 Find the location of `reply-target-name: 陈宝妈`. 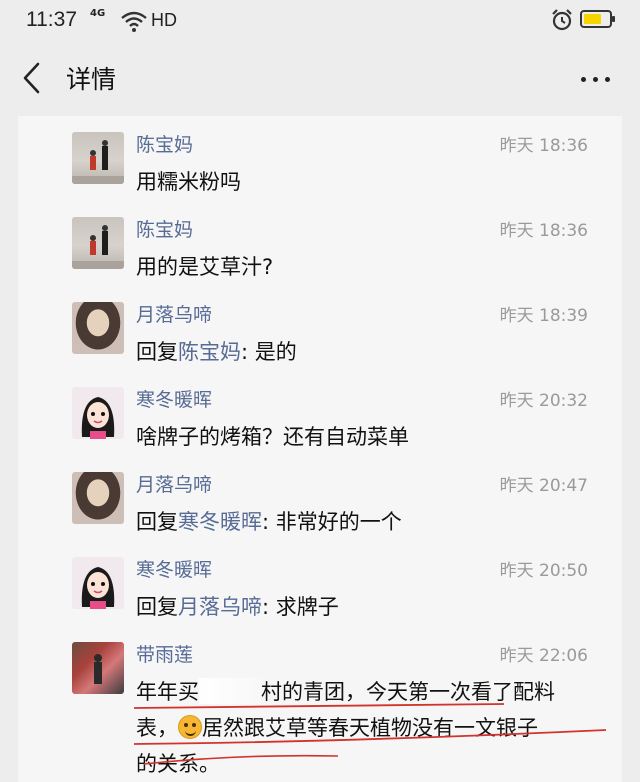

reply-target-name: 陈宝妈 is located at coordinates (209, 352).